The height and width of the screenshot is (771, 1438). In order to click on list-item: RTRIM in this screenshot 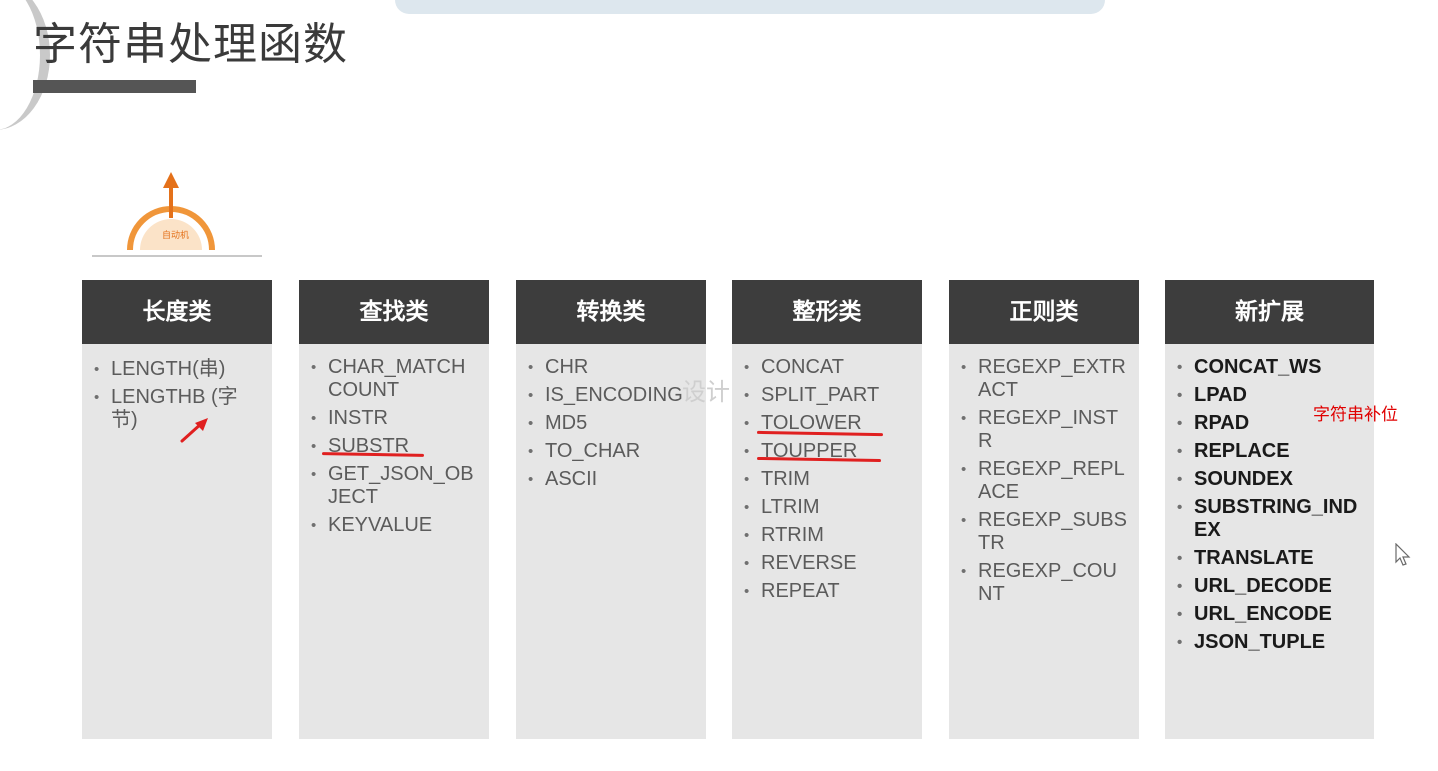, I will do `click(828, 535)`.